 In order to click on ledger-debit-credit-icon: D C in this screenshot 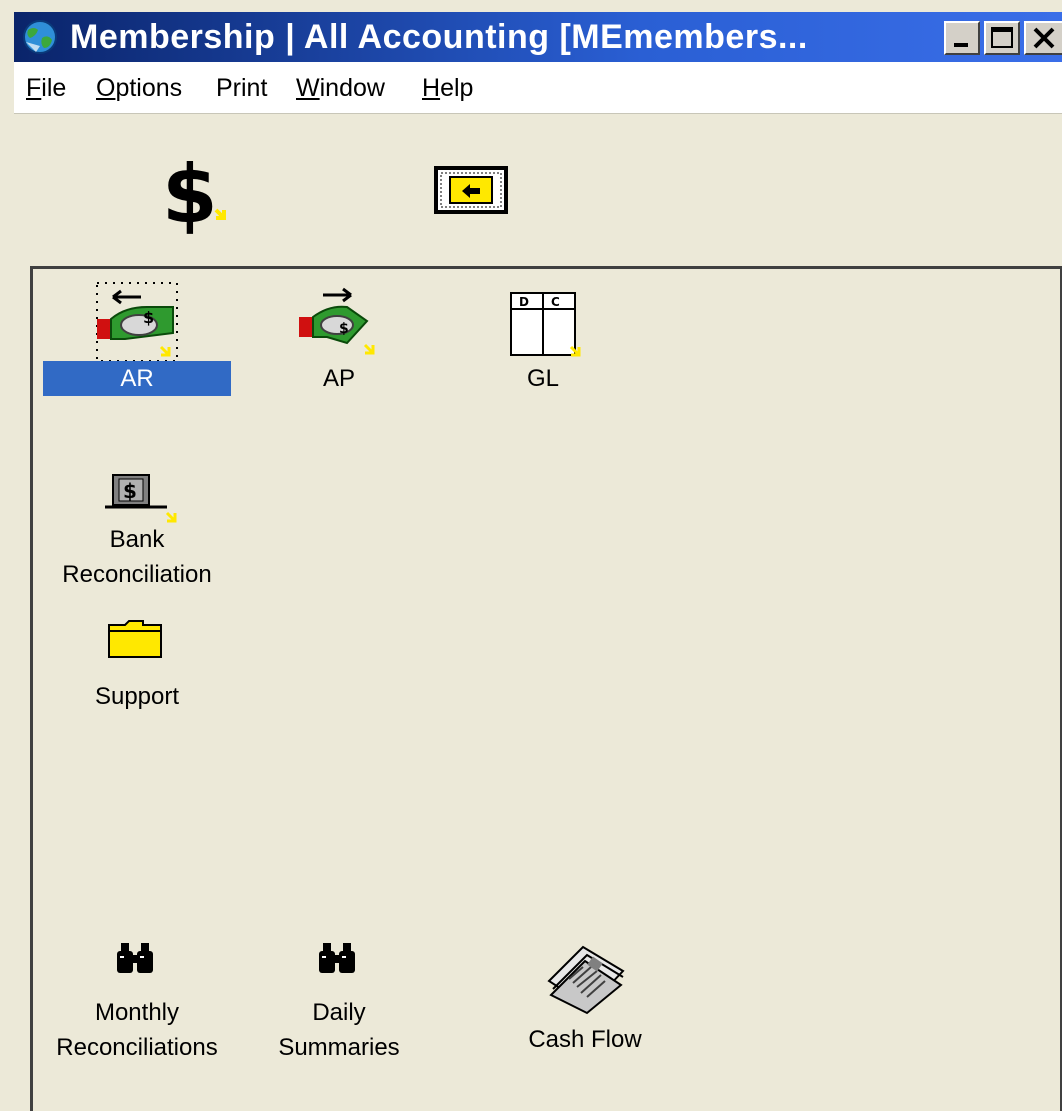, I will do `click(545, 324)`.